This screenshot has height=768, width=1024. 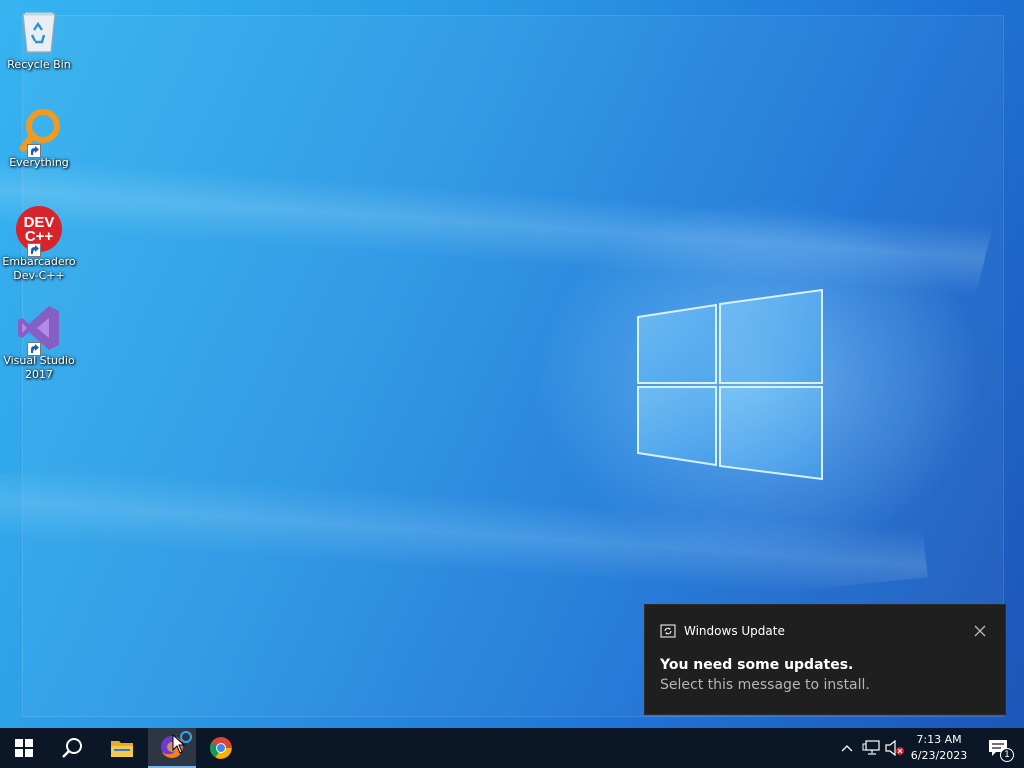 What do you see at coordinates (512, 748) in the screenshot?
I see `taskbar: 7:13 AM 6/23/2023 1` at bounding box center [512, 748].